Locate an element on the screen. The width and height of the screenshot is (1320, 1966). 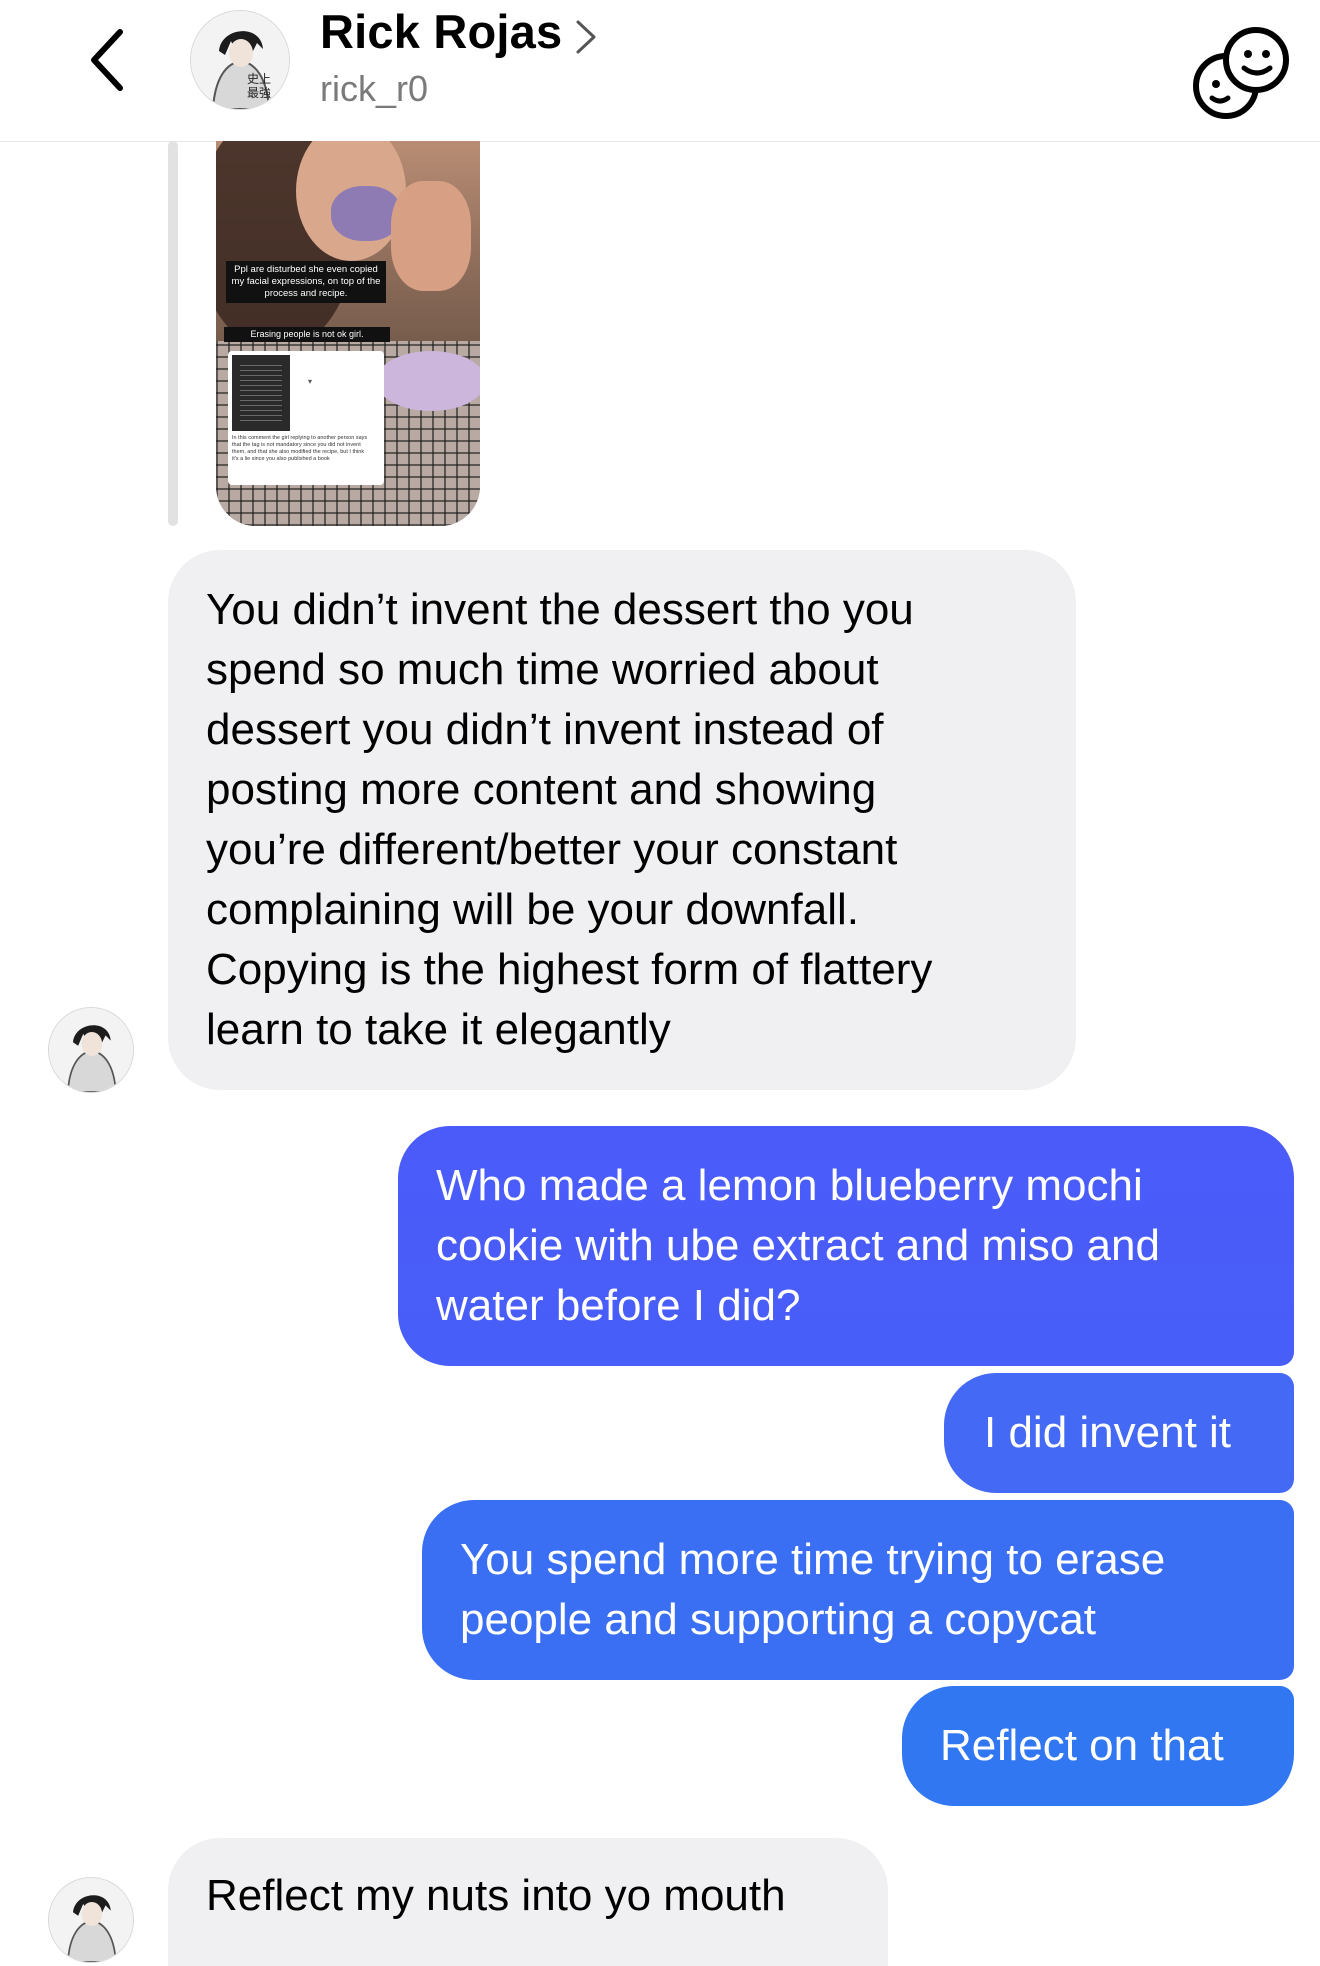
message-sent: I did invent it is located at coordinates (1119, 1433).